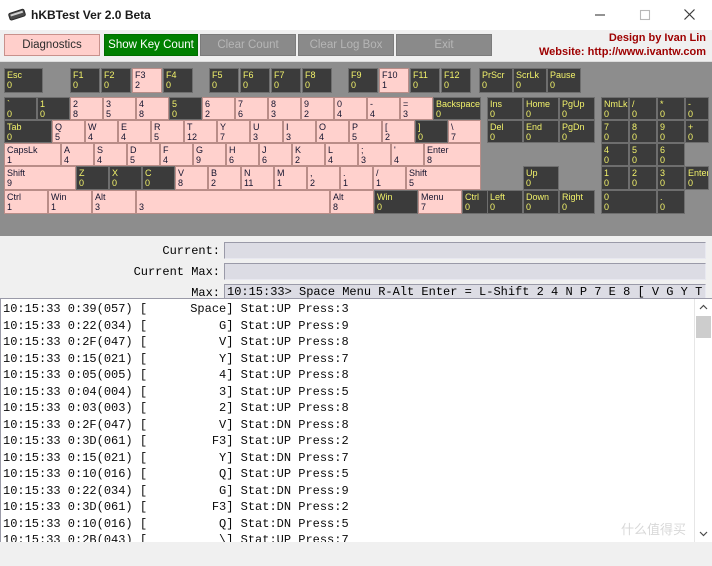 The height and width of the screenshot is (566, 712). What do you see at coordinates (643, 154) in the screenshot?
I see `key-5-3-15: 50` at bounding box center [643, 154].